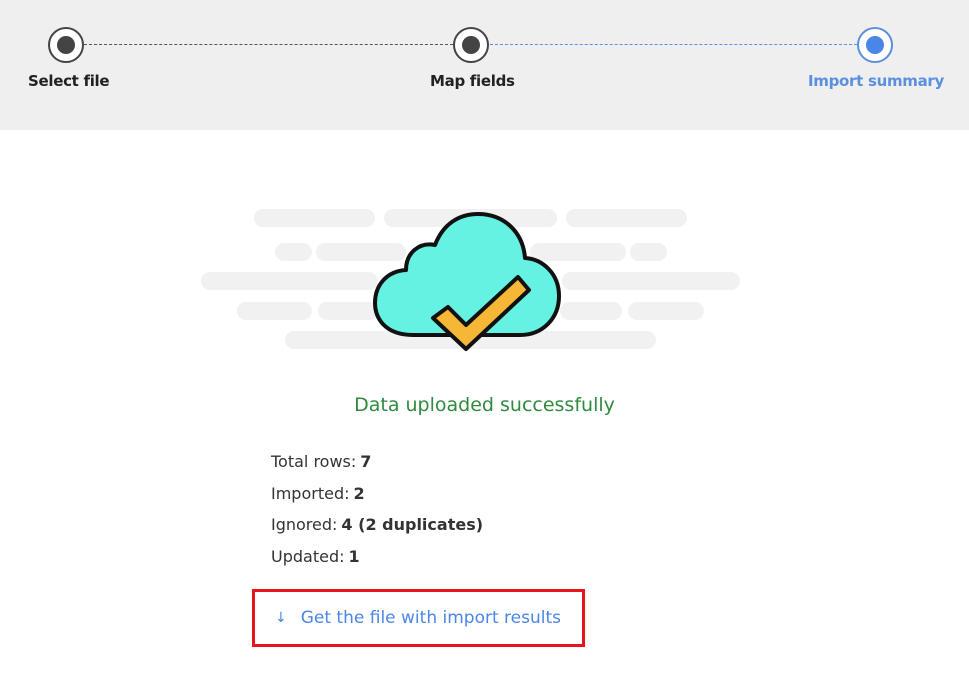 This screenshot has height=674, width=969. I want to click on stat-updated: Updated: 1, so click(377, 563).